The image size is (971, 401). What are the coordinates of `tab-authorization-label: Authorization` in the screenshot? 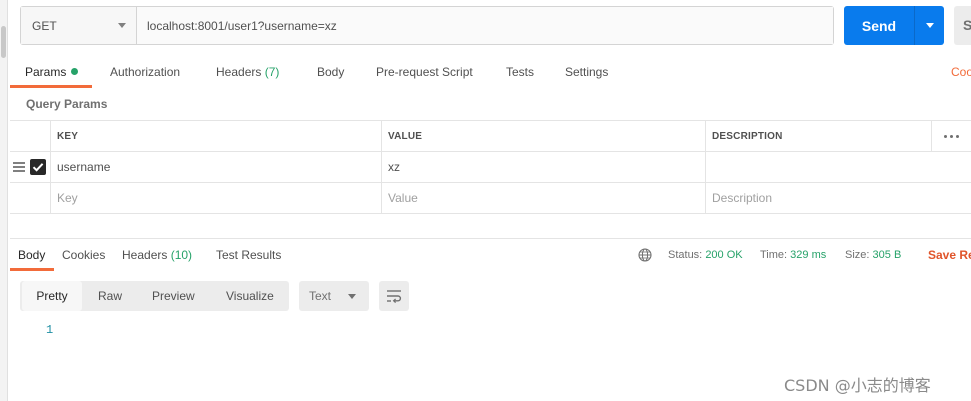 It's located at (145, 72).